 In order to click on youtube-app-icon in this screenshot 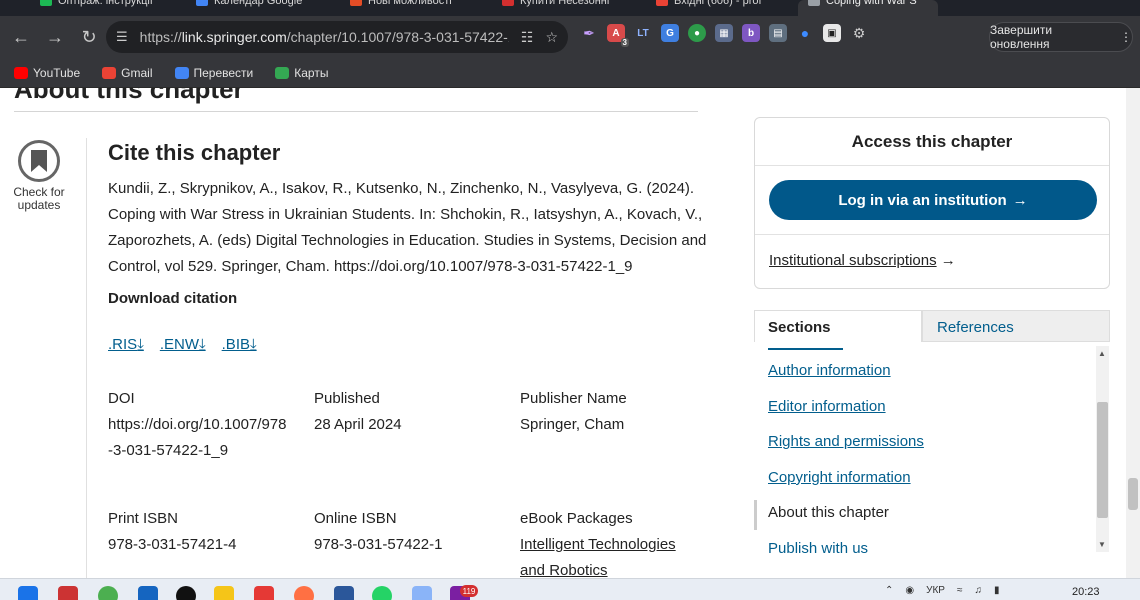, I will do `click(264, 593)`.